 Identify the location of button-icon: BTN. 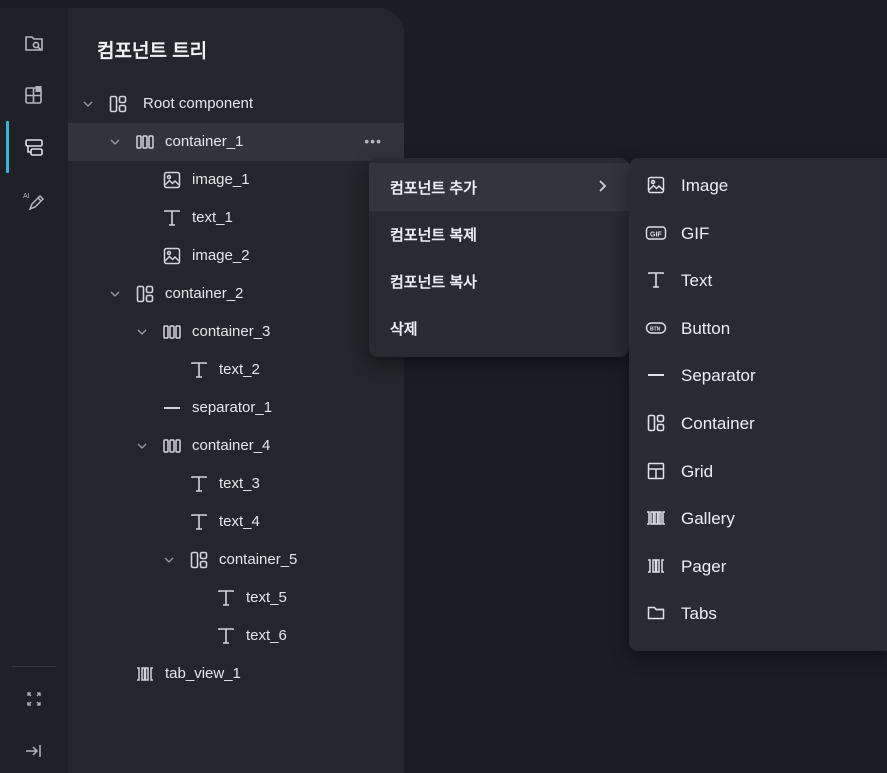
(656, 328).